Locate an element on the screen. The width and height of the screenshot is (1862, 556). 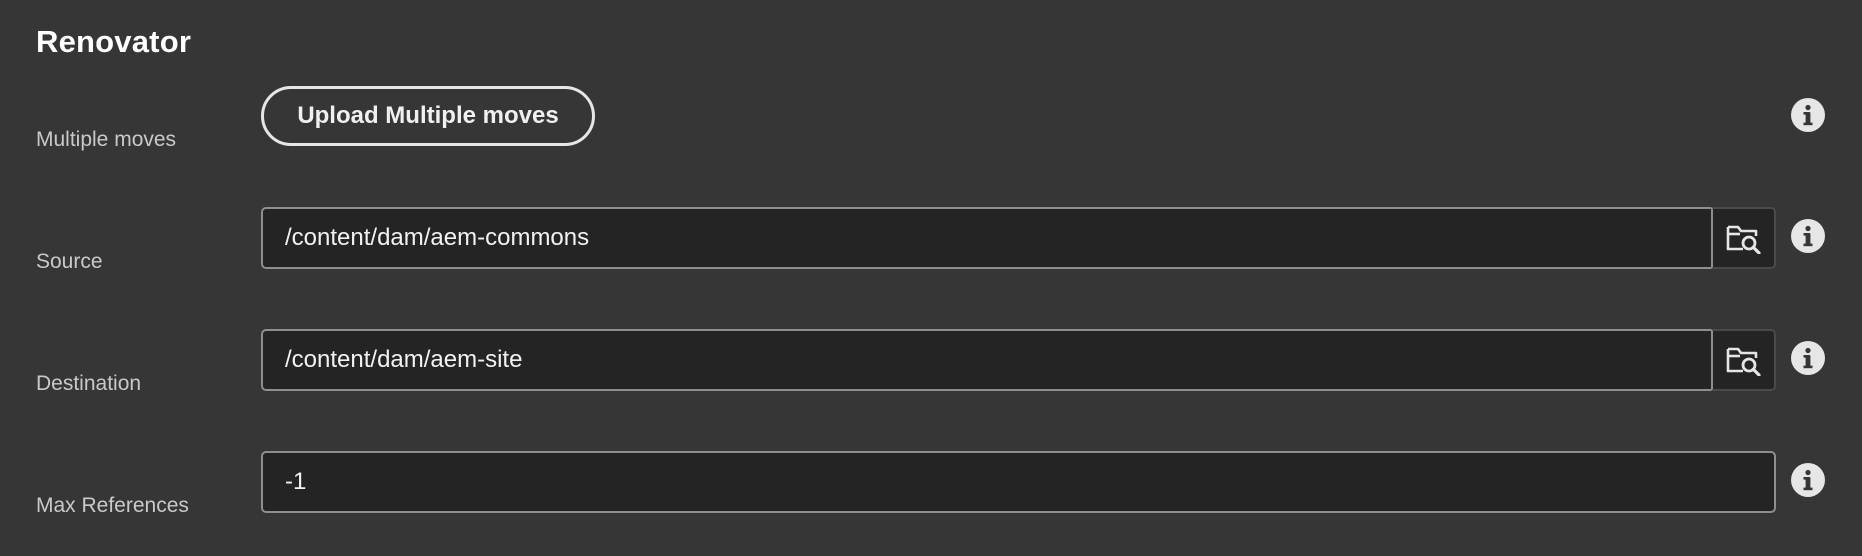
destination-browse-button is located at coordinates (1743, 360).